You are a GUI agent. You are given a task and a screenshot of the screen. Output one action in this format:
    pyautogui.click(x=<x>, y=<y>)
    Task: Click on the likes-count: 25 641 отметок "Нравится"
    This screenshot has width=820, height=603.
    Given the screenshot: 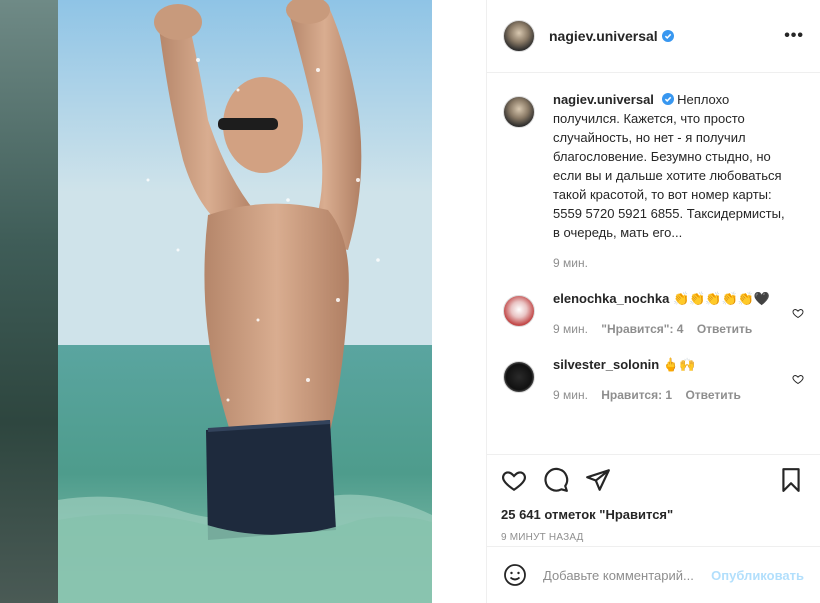 What is the action you would take?
    pyautogui.click(x=652, y=514)
    